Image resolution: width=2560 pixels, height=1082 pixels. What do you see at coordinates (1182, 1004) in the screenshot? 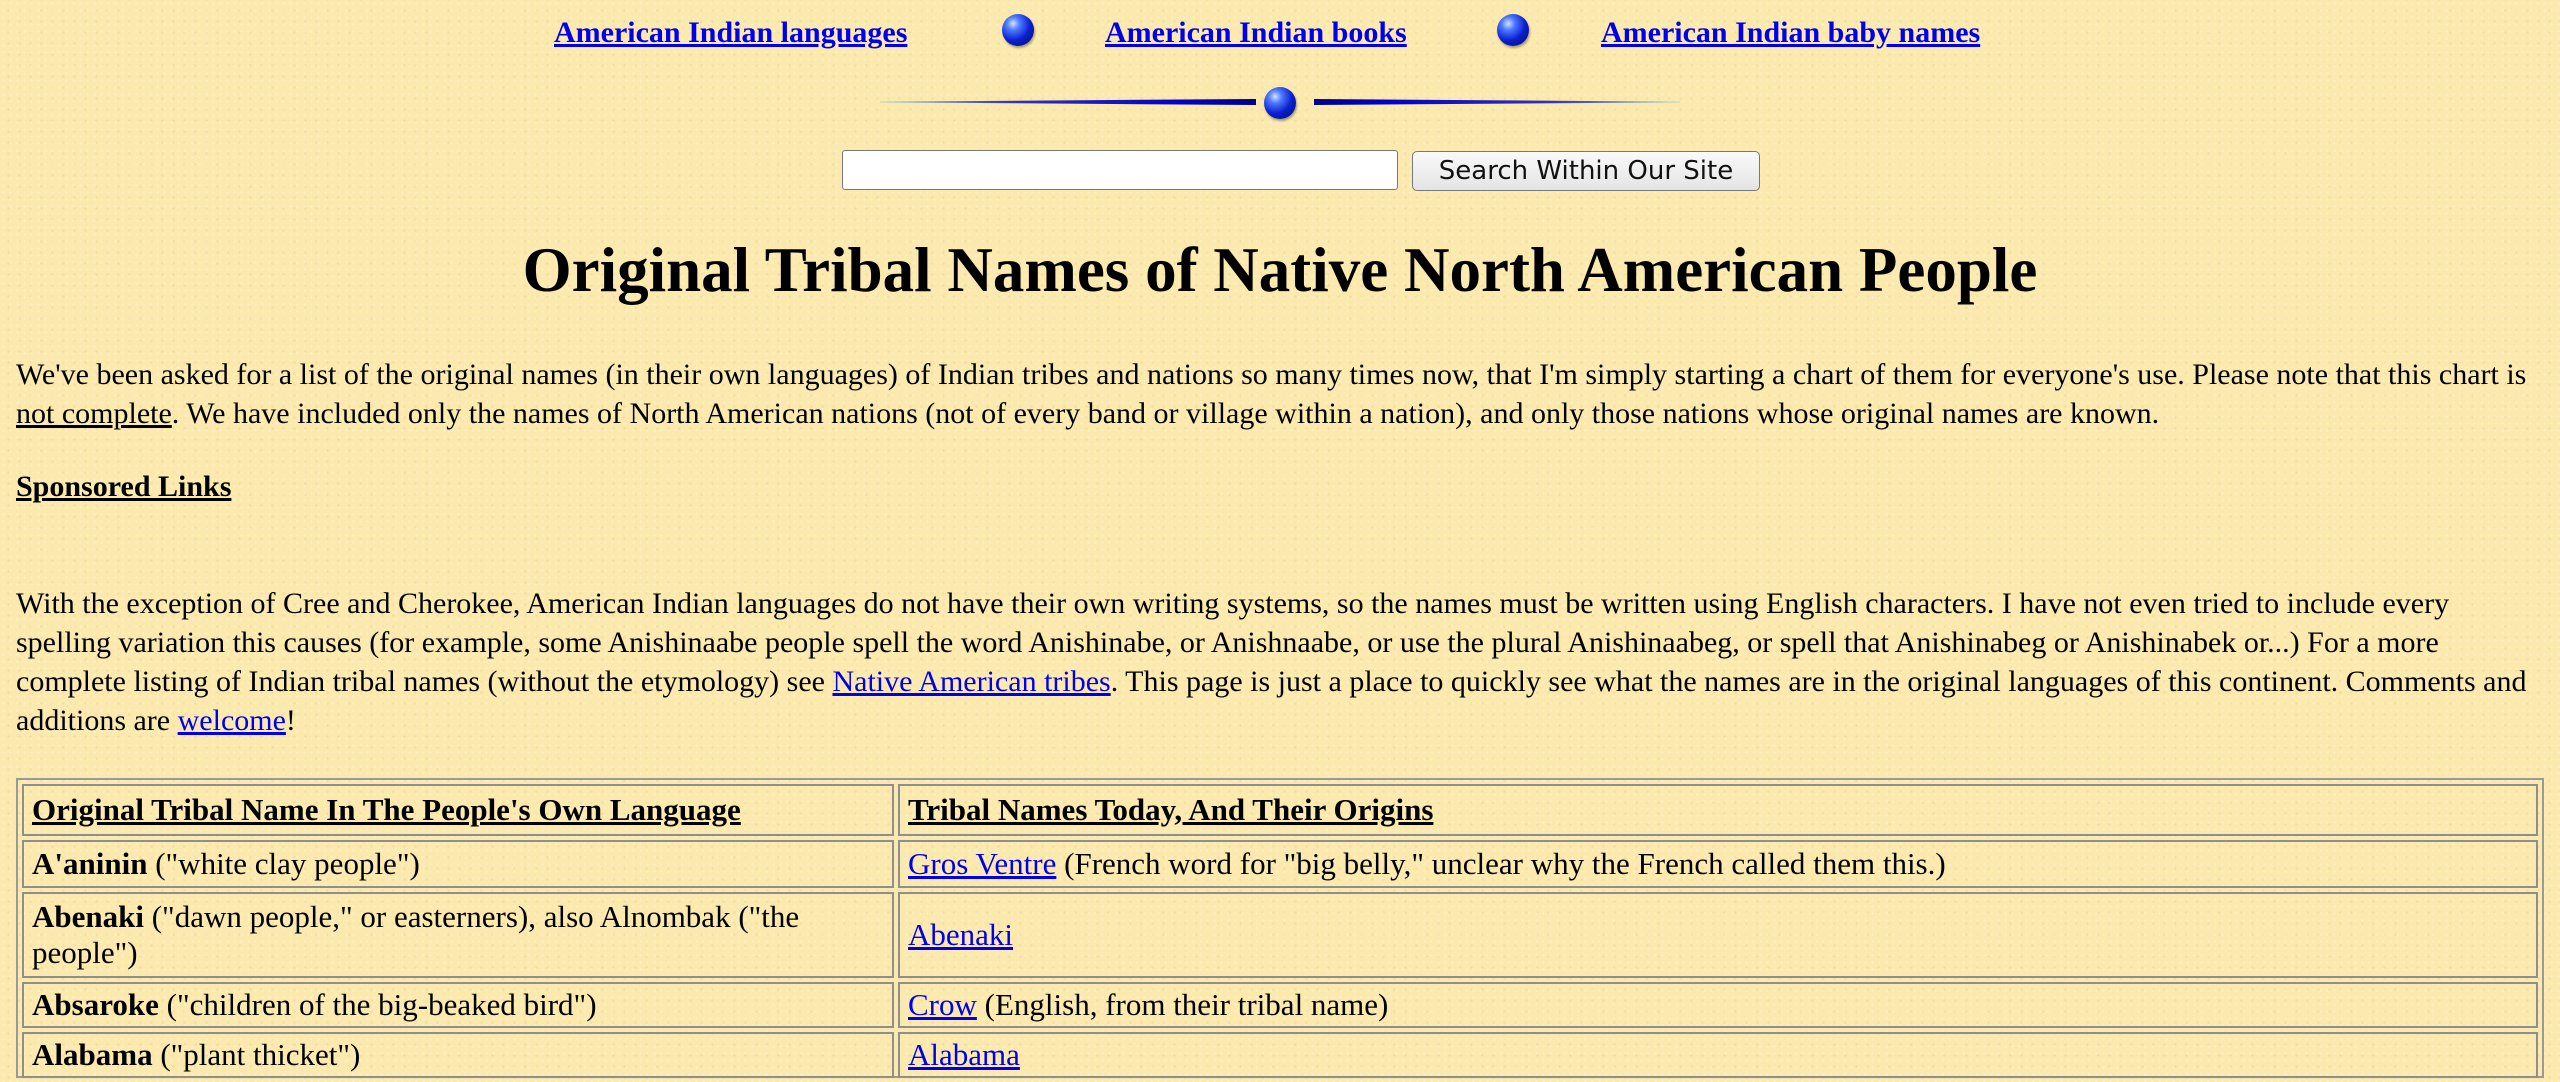
I see `origin-note: (English, from their tribal name)` at bounding box center [1182, 1004].